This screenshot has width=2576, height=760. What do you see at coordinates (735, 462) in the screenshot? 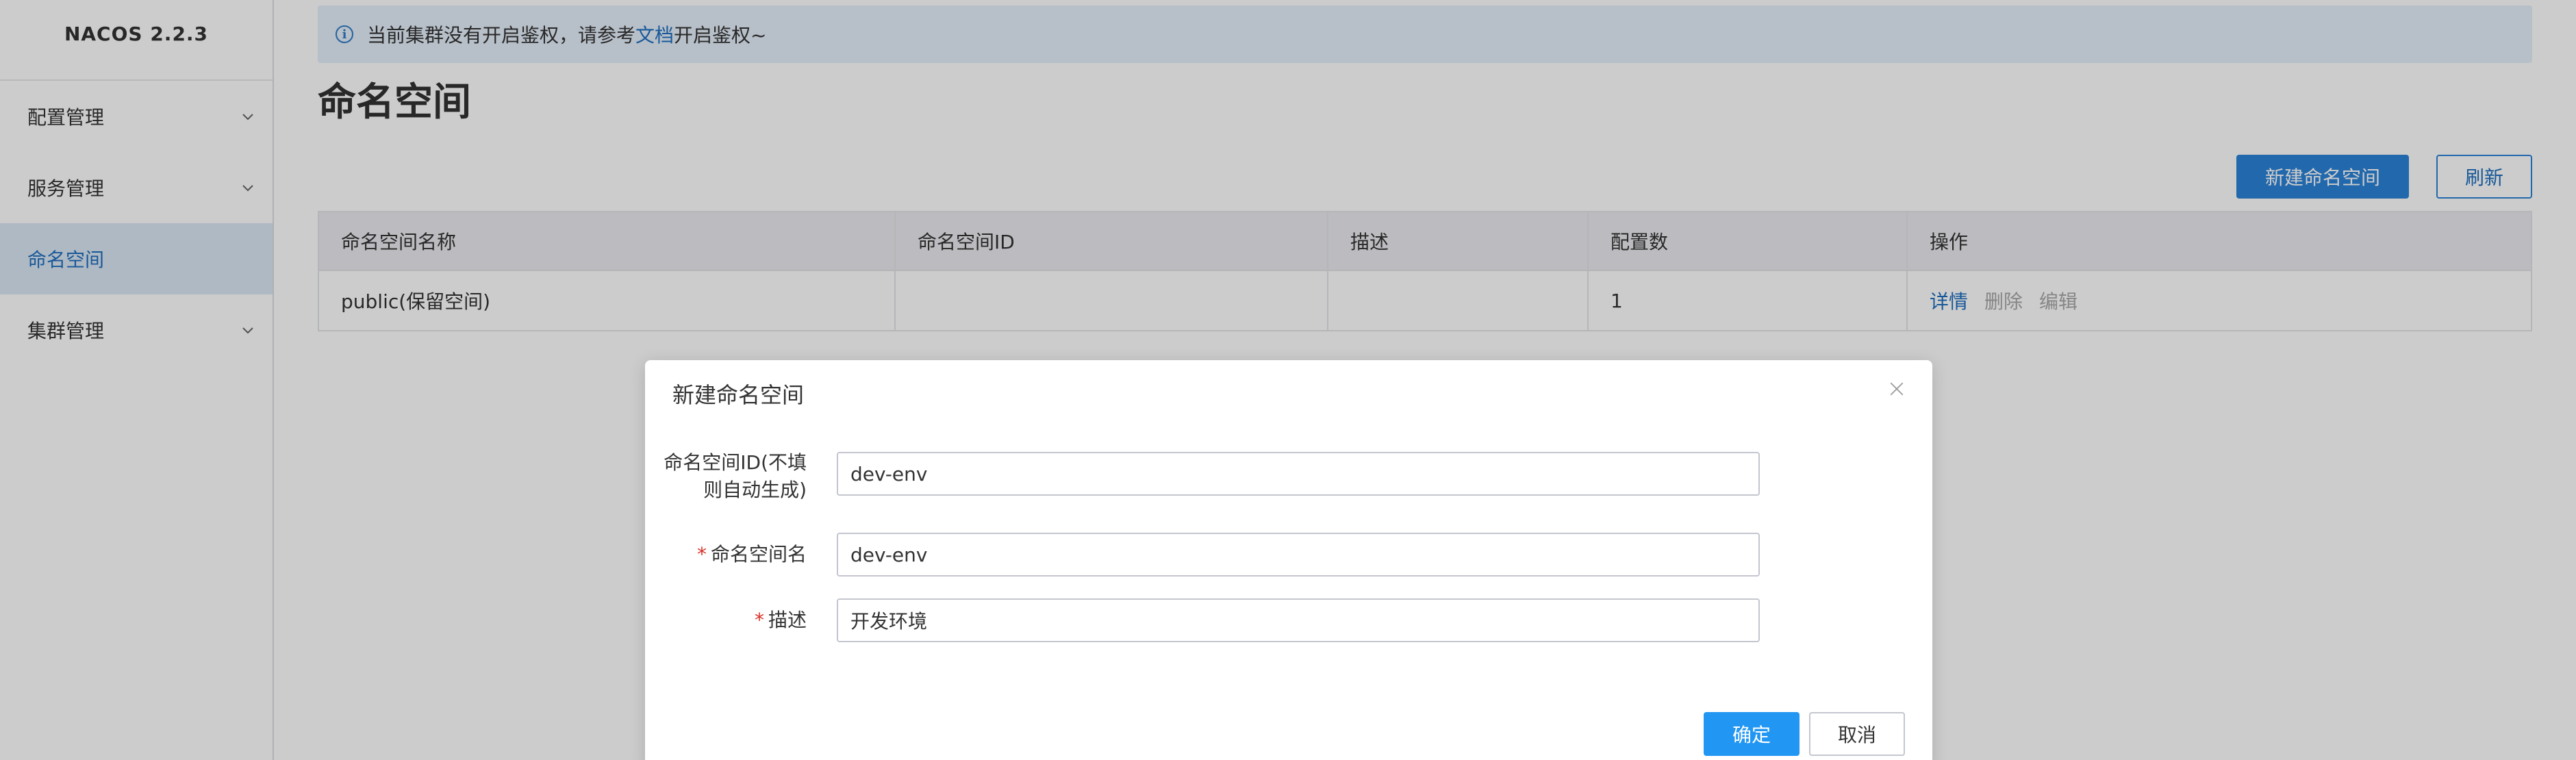
I see `namespace-id-label-line1: 命名空间ID(不填` at bounding box center [735, 462].